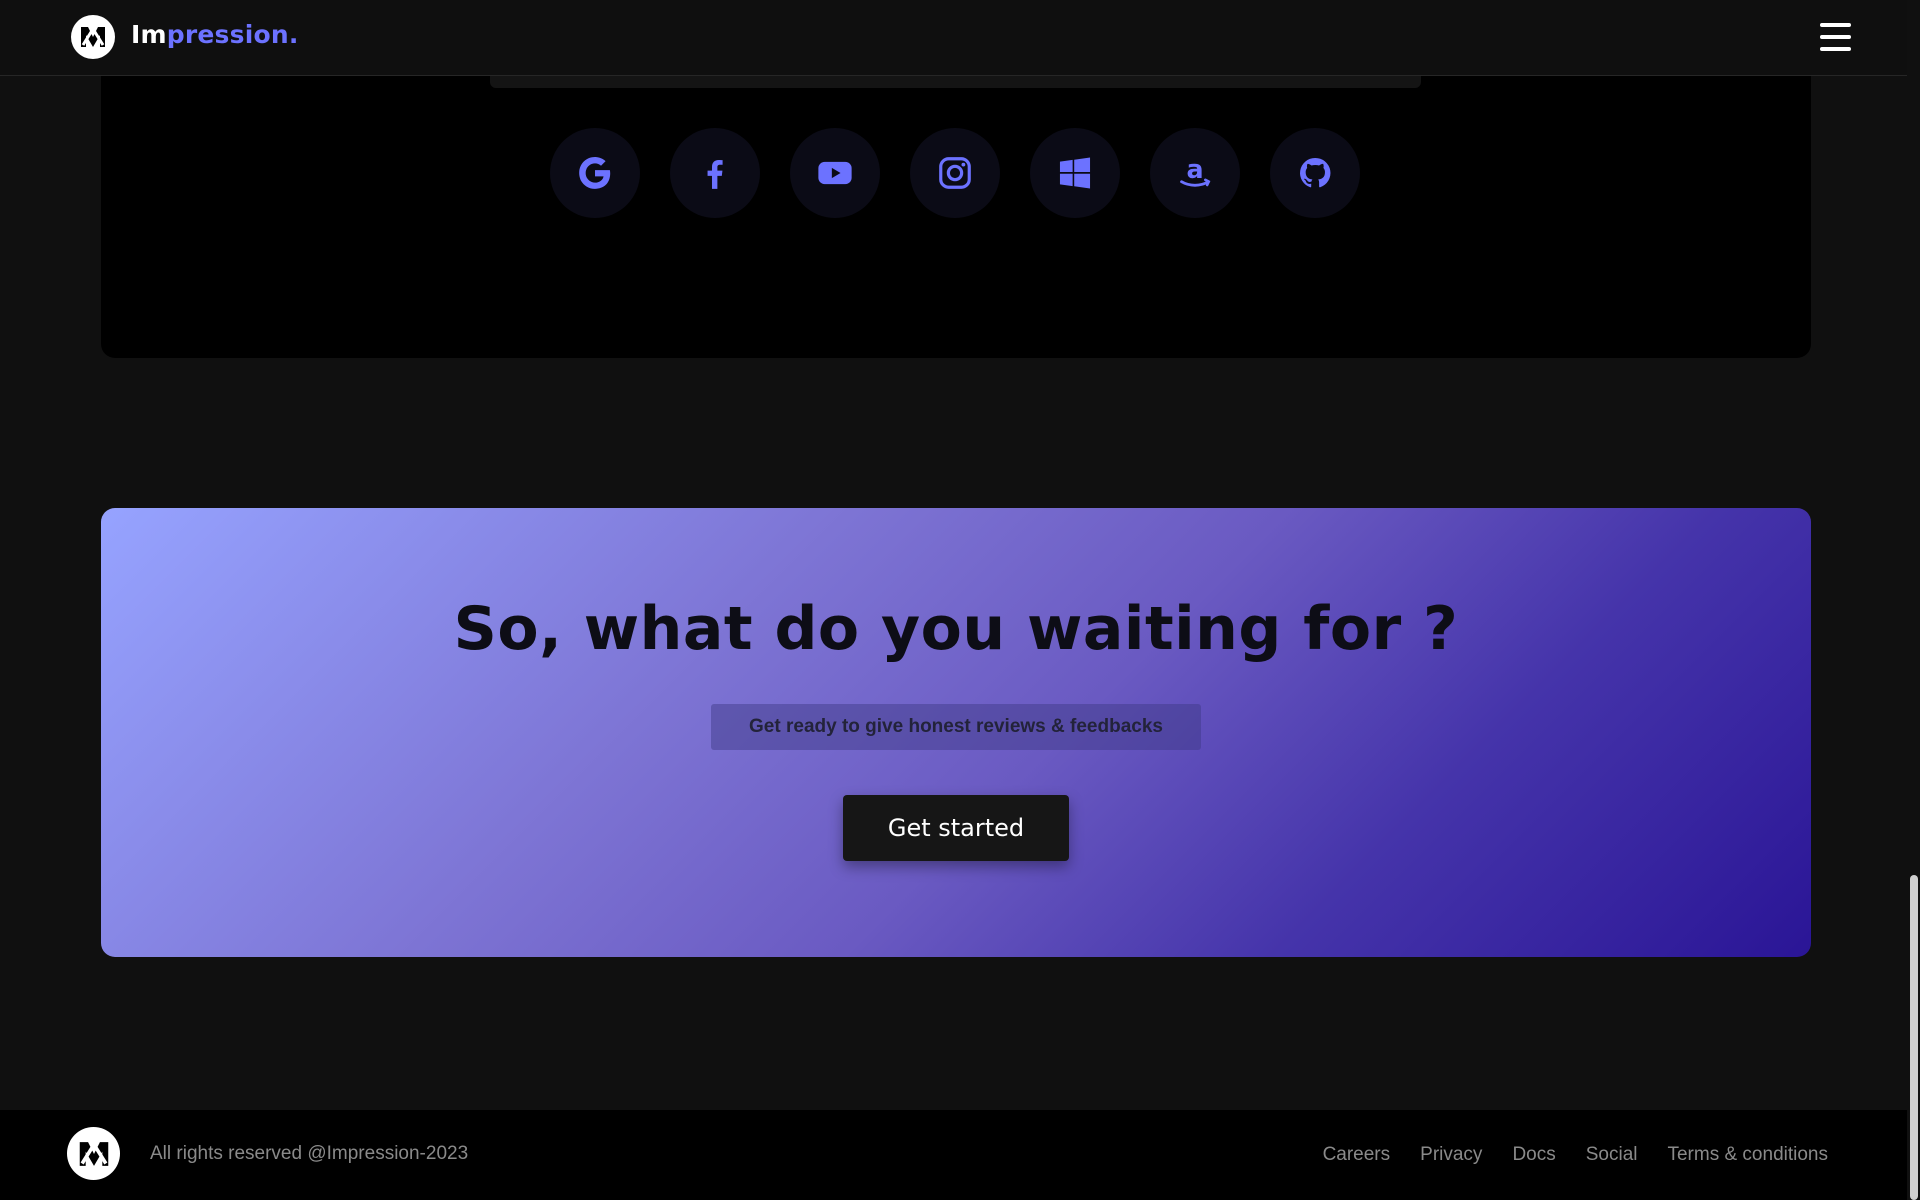 The height and width of the screenshot is (1200, 1920). Describe the element at coordinates (309, 1153) in the screenshot. I see `copyright-text: All rights reserved @Impression-2023` at that location.